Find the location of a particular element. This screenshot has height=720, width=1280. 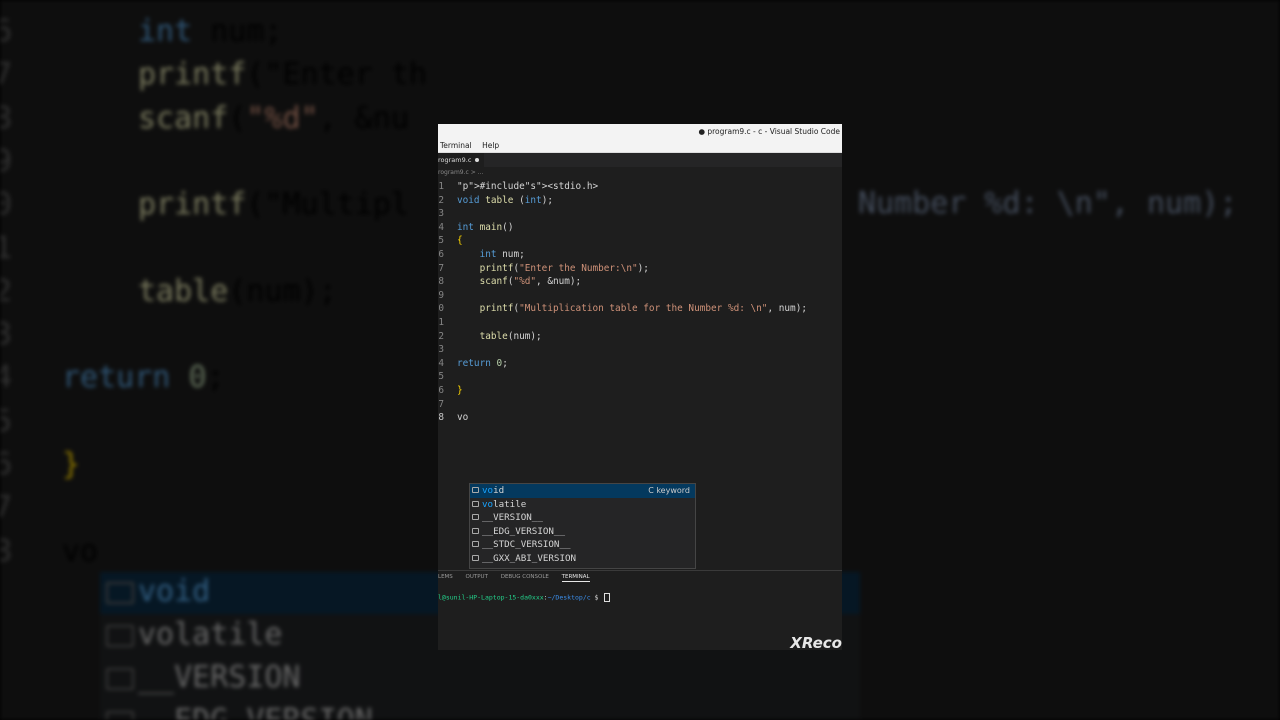

tab-output: OUTPUT is located at coordinates (477, 577).